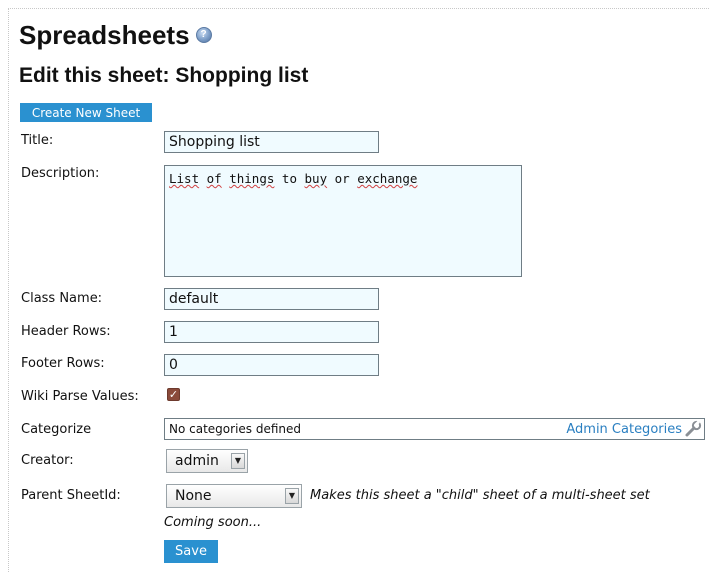  Describe the element at coordinates (173, 394) in the screenshot. I see `wiki-parse-checkbox: ✓` at that location.